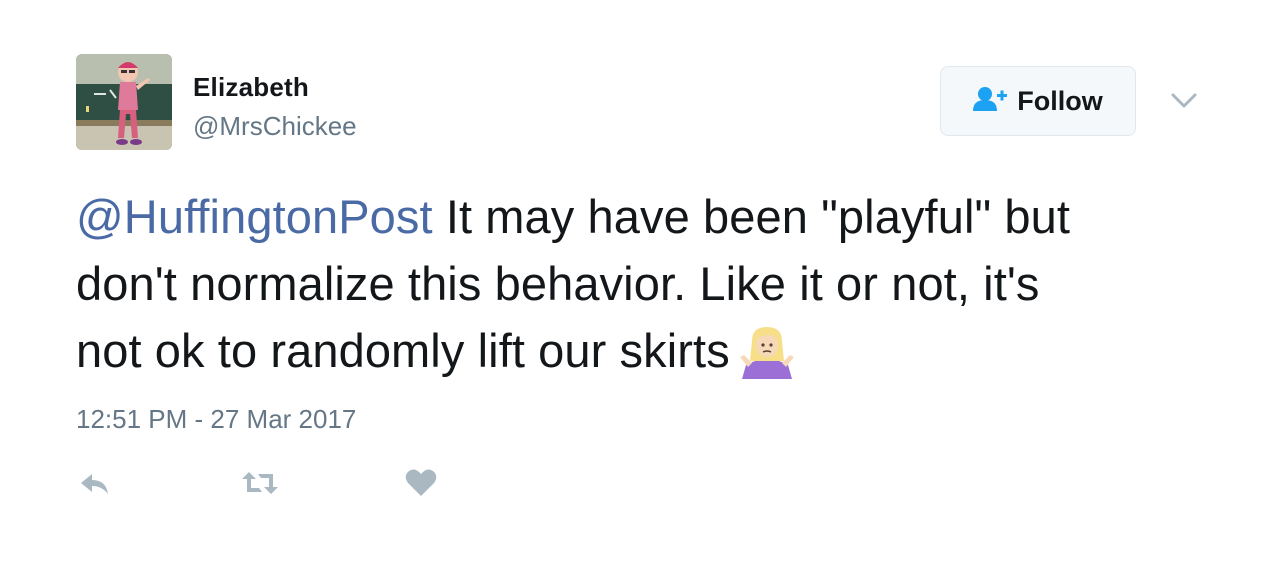 This screenshot has width=1268, height=562. Describe the element at coordinates (767, 361) in the screenshot. I see `person-shrugging-emoji` at that location.